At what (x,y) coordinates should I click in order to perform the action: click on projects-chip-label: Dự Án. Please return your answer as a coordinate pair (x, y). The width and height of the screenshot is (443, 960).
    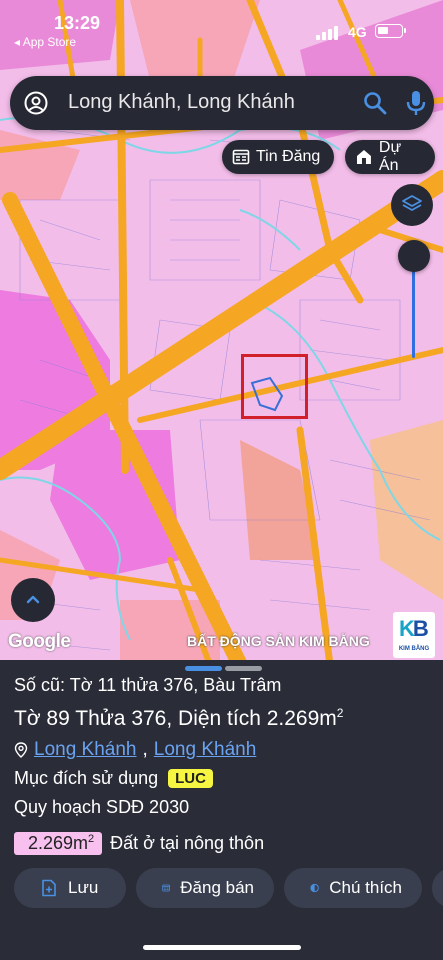
    Looking at the image, I should click on (390, 156).